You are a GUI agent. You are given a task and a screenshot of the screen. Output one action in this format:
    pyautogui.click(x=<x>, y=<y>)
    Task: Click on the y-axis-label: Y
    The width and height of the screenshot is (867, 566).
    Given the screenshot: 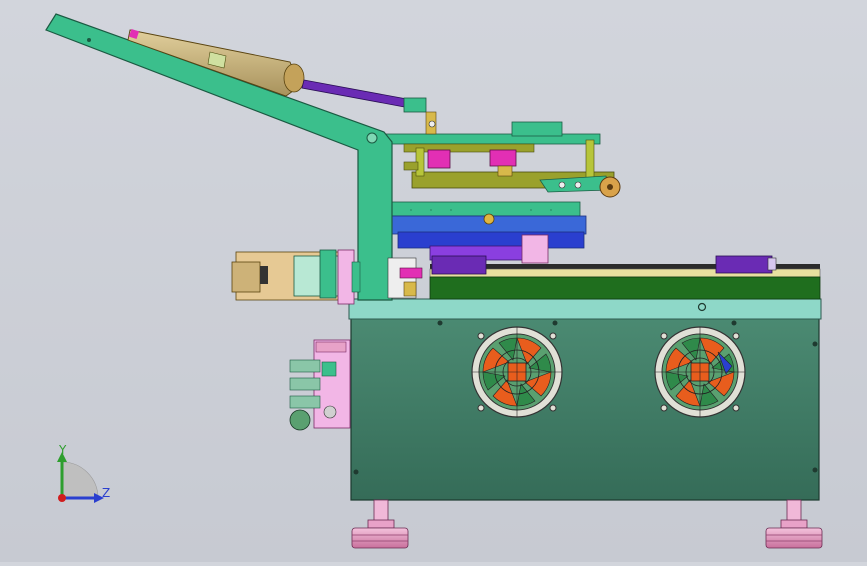 What is the action you would take?
    pyautogui.click(x=62, y=450)
    